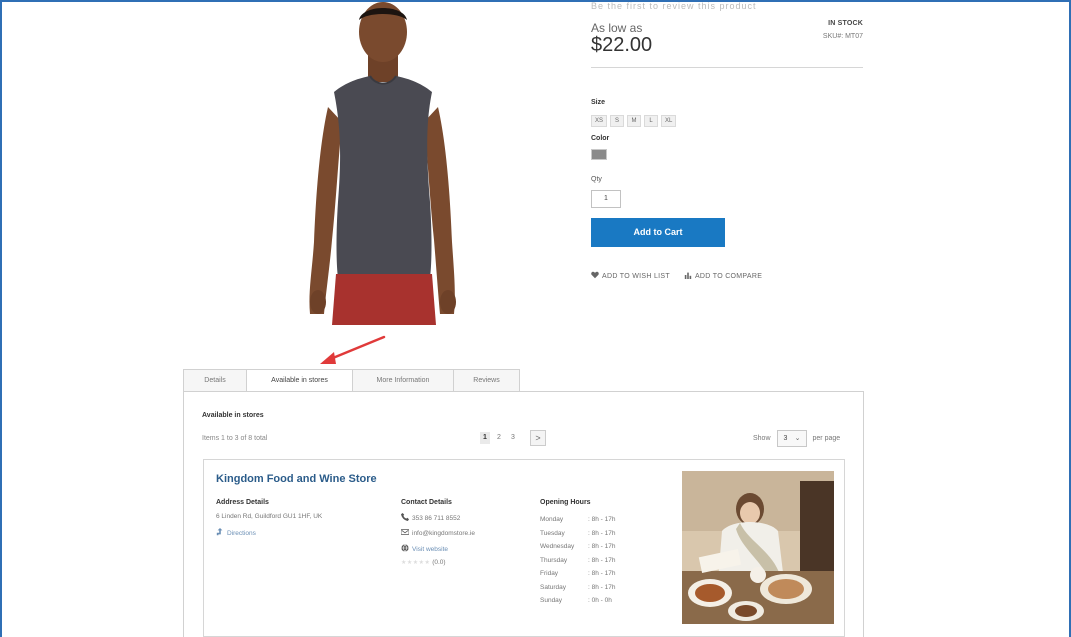  I want to click on directions-icon, so click(220, 532).